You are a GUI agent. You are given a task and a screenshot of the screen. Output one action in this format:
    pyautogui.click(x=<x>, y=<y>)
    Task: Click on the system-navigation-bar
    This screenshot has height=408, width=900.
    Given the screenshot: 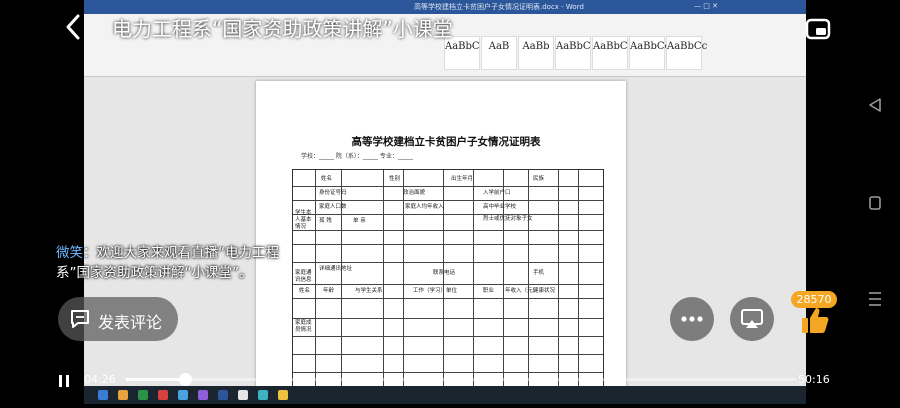 What is the action you would take?
    pyautogui.click(x=878, y=202)
    